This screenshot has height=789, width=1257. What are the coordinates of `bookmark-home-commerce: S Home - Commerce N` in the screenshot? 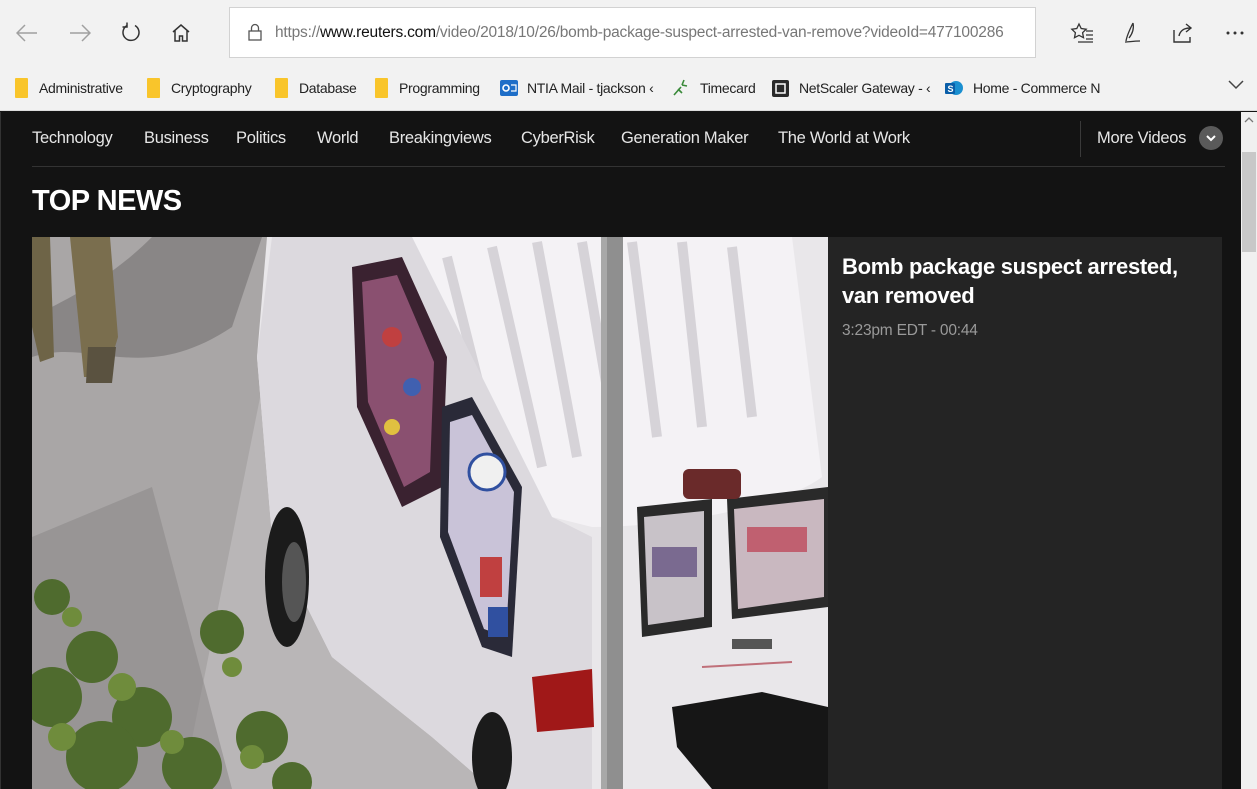 It's located at (1022, 88).